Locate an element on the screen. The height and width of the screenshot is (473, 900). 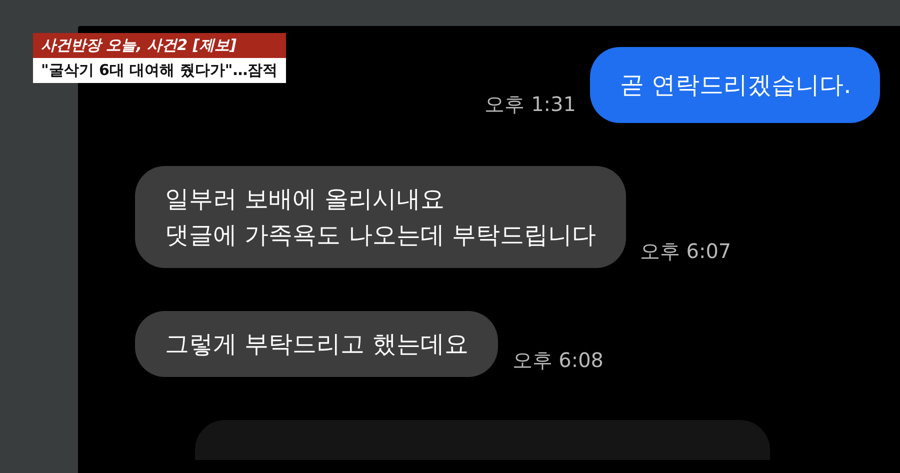
message-bubble: 그렇게 부탁드리고 했는데요 is located at coordinates (316, 344).